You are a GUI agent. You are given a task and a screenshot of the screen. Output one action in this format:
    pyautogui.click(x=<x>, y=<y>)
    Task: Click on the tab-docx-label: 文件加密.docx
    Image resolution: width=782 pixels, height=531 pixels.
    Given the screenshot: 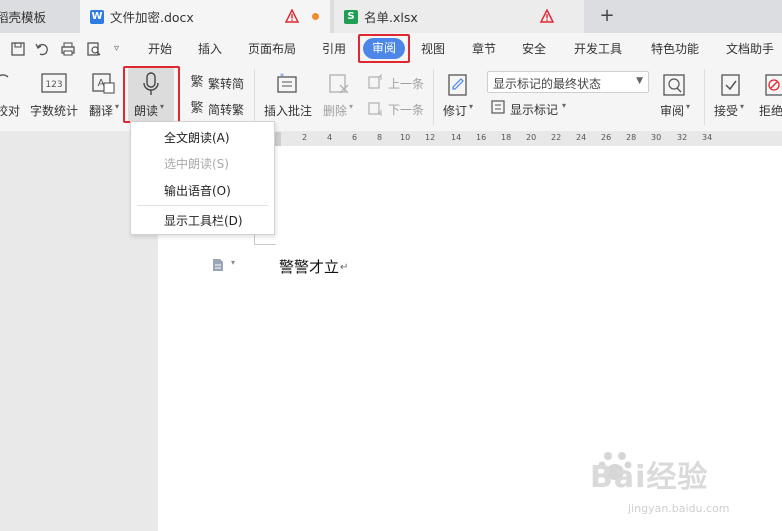 What is the action you would take?
    pyautogui.click(x=152, y=17)
    